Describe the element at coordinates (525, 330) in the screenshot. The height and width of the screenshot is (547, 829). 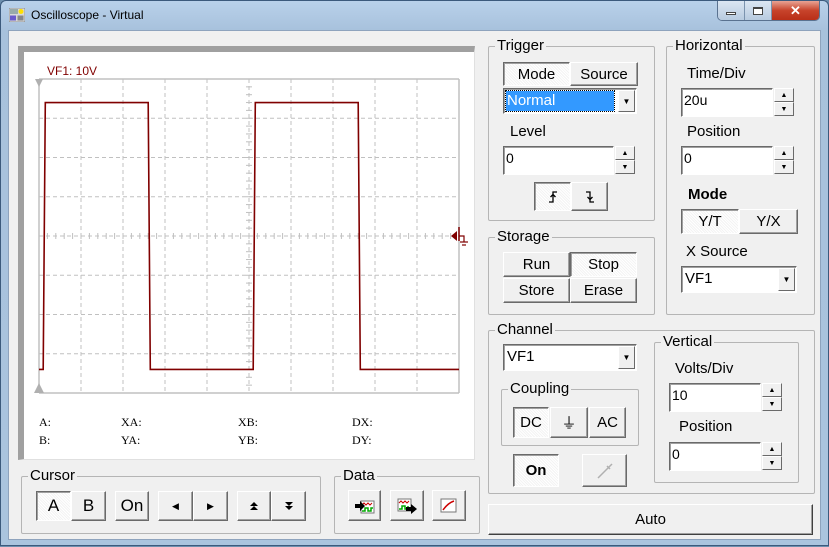
I see `channel-group-title: Channel` at that location.